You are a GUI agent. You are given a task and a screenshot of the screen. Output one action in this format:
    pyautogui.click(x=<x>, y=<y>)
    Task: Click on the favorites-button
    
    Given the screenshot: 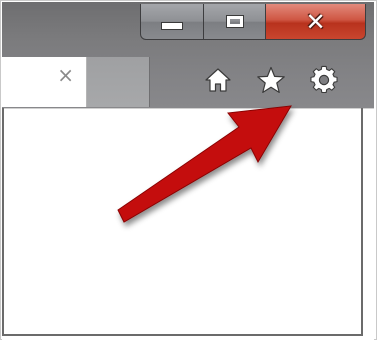 What is the action you would take?
    pyautogui.click(x=271, y=80)
    